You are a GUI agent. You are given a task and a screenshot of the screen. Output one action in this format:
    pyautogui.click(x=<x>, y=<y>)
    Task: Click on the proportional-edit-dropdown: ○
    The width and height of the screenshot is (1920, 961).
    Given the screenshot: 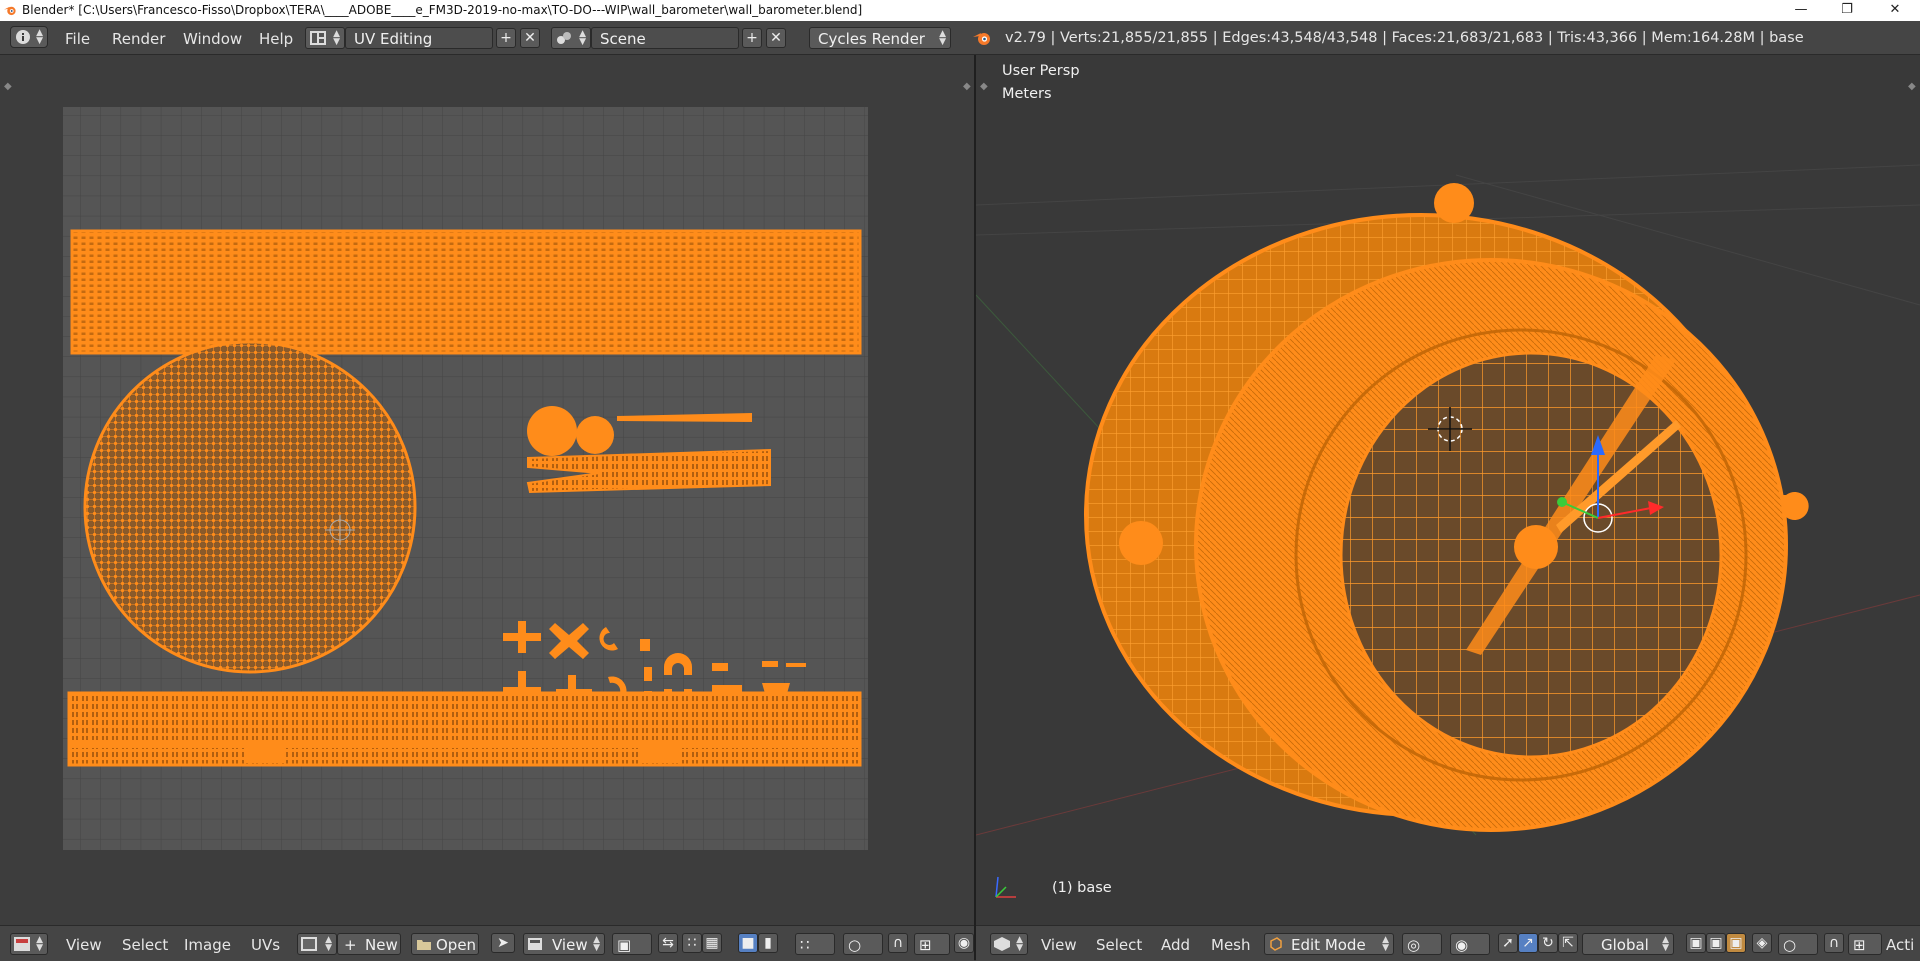 What is the action you would take?
    pyautogui.click(x=863, y=944)
    